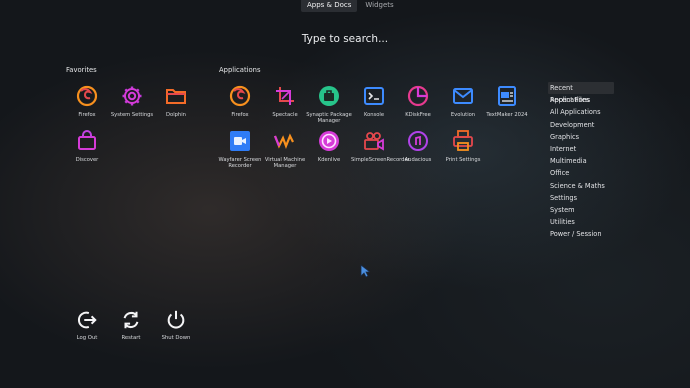 This screenshot has width=690, height=388. Describe the element at coordinates (131, 338) in the screenshot. I see `restart-label: Restart` at that location.